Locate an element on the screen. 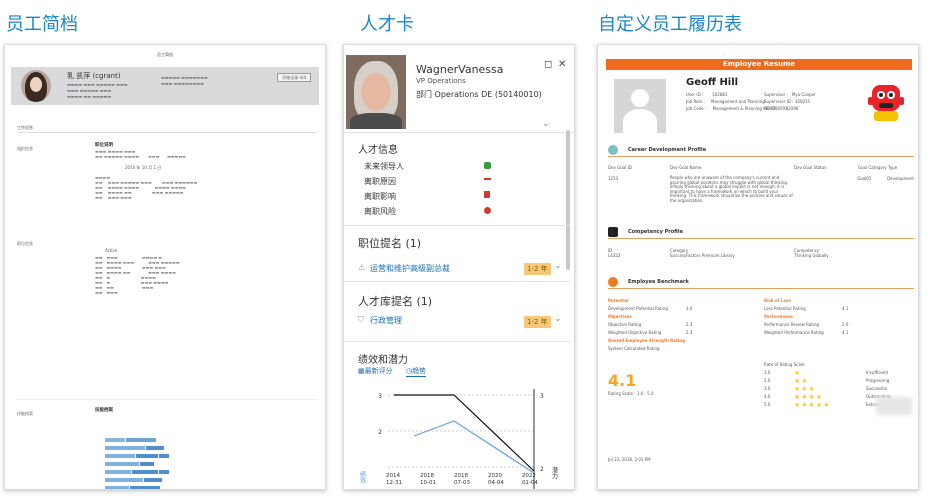  supervisor-id-label: Supervisor ID : is located at coordinates (779, 101).